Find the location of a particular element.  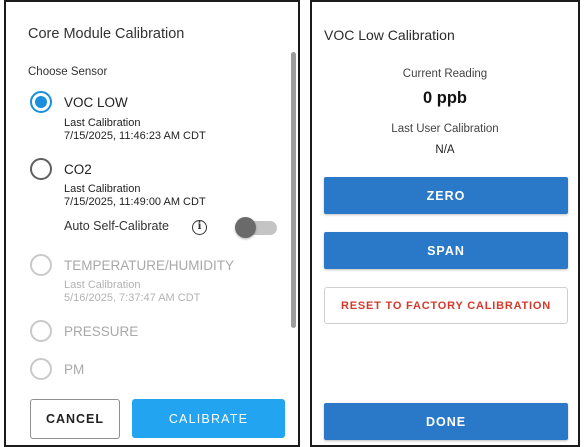

reset-to-factory-calibration-button: RESET TO FACTORY CALIBRATION is located at coordinates (446, 305).